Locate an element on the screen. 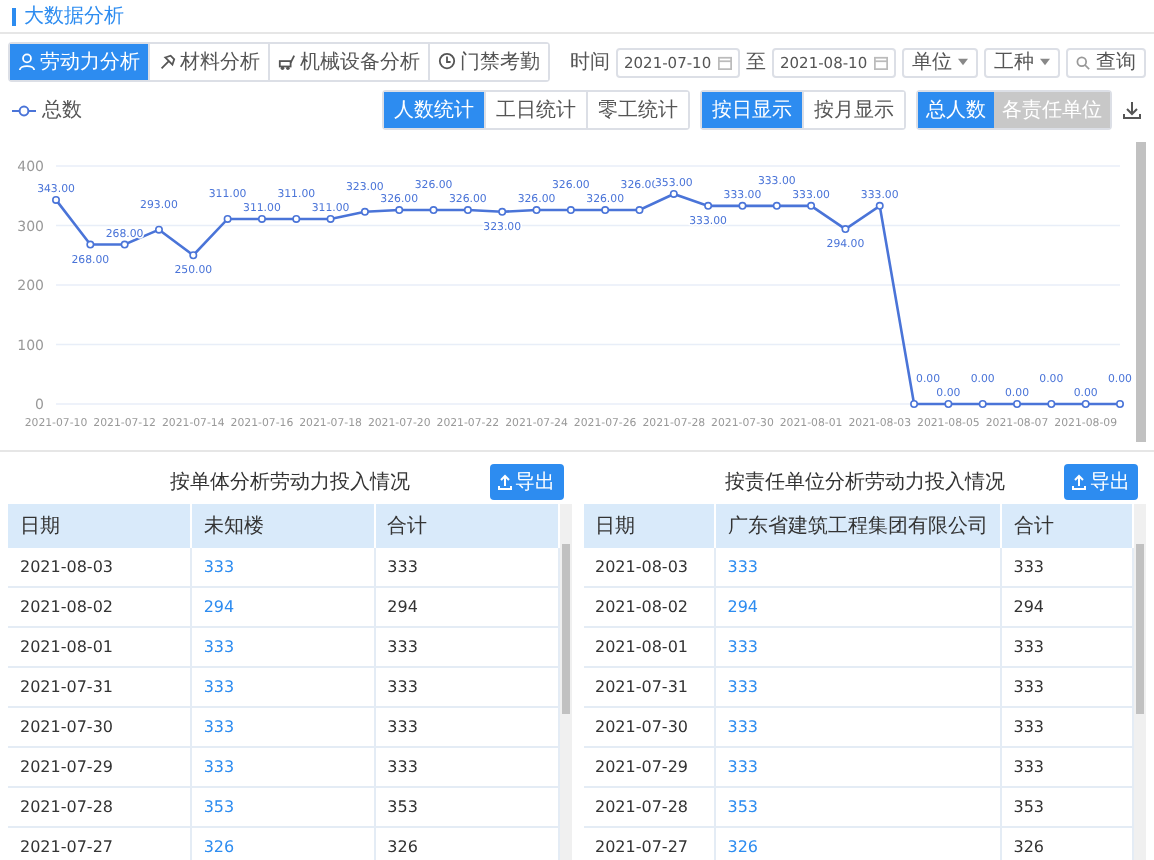 This screenshot has width=1154, height=860. trade-select: 工种 is located at coordinates (1022, 62).